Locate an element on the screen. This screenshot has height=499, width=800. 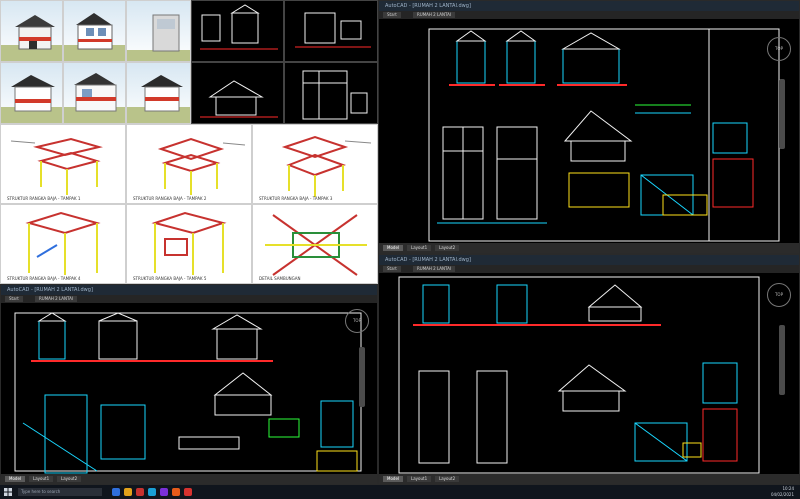
taskbar-search: Type here to search is located at coordinates (60, 492).